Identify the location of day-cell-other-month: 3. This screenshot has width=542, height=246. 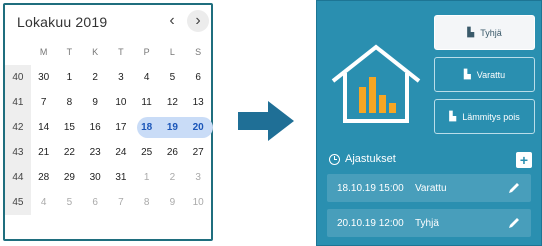
(198, 178).